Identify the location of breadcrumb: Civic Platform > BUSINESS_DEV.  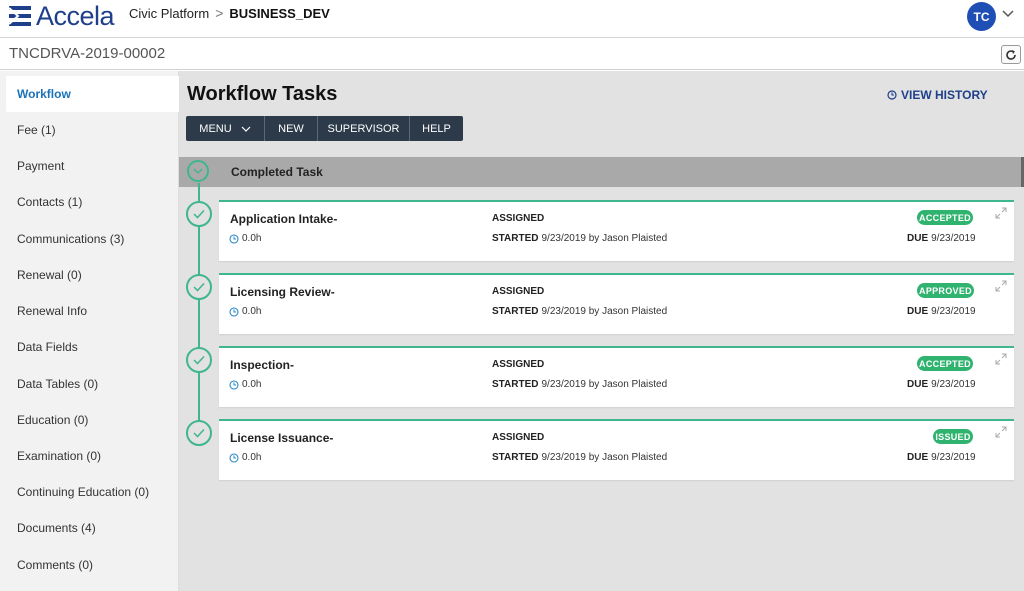
(229, 13).